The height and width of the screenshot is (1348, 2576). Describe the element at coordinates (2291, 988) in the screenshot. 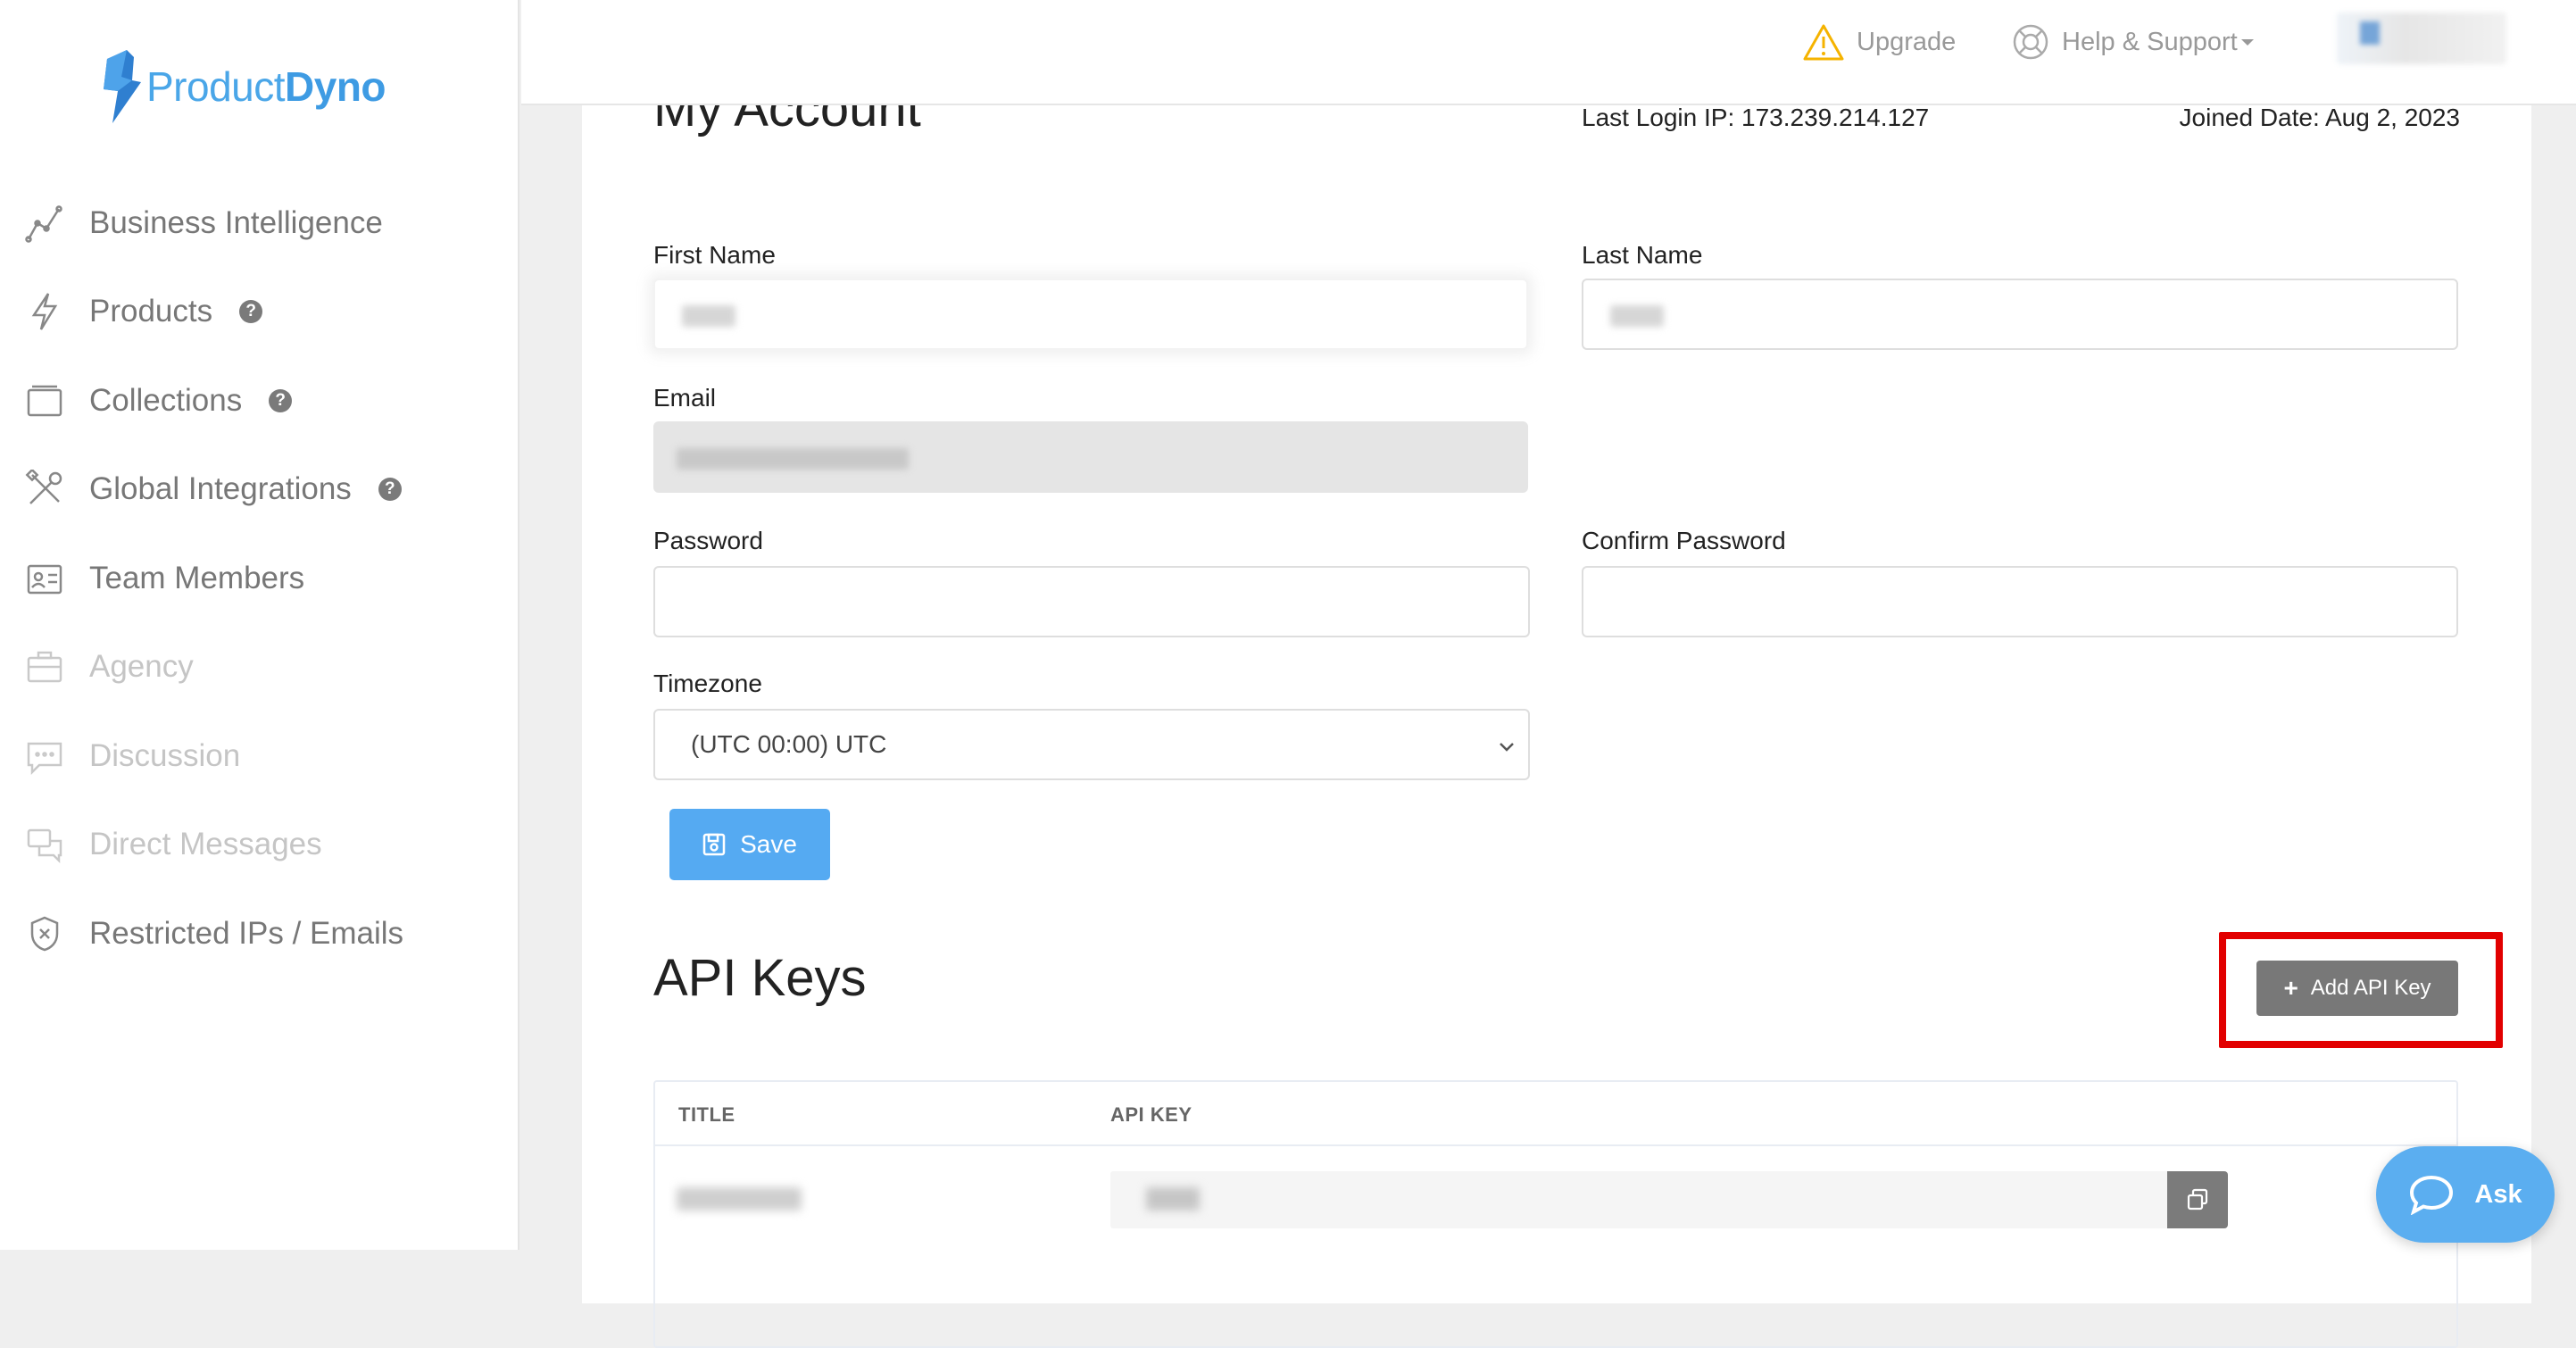

I see `plus-icon: +` at that location.